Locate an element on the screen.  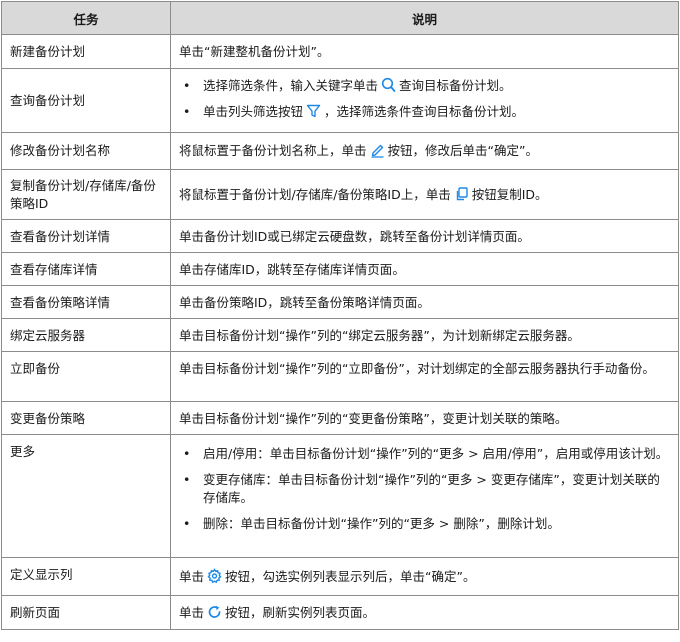
search-icon is located at coordinates (388, 85).